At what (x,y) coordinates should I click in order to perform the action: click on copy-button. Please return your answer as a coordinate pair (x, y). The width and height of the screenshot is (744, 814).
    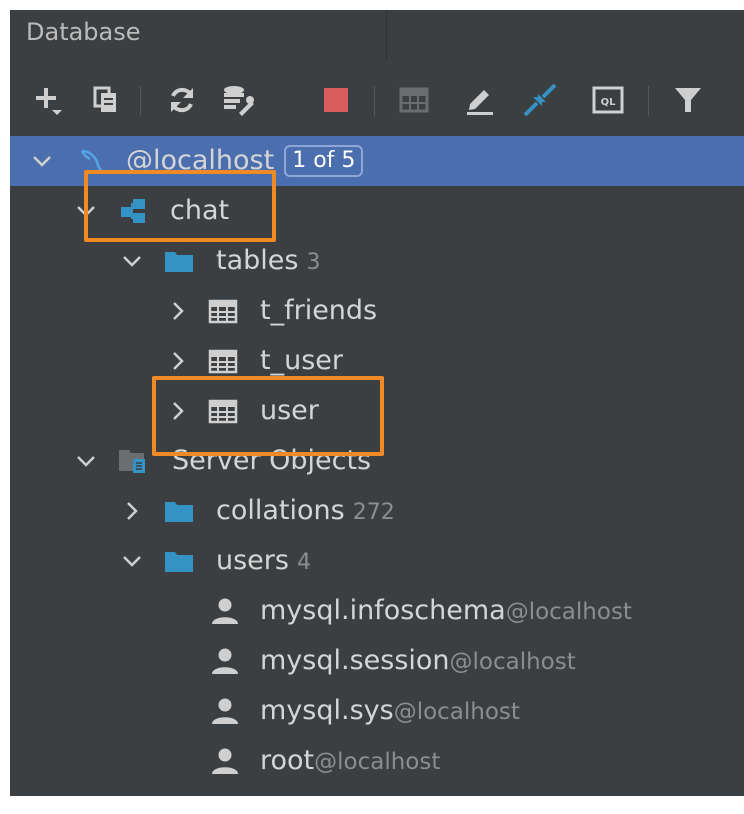
    Looking at the image, I should click on (106, 100).